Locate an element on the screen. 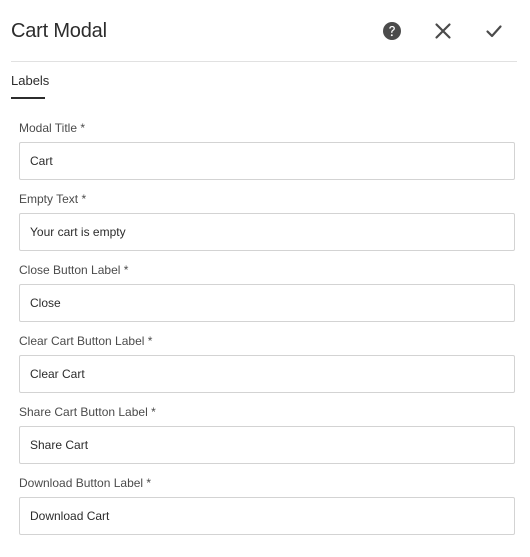  close-button is located at coordinates (443, 31).